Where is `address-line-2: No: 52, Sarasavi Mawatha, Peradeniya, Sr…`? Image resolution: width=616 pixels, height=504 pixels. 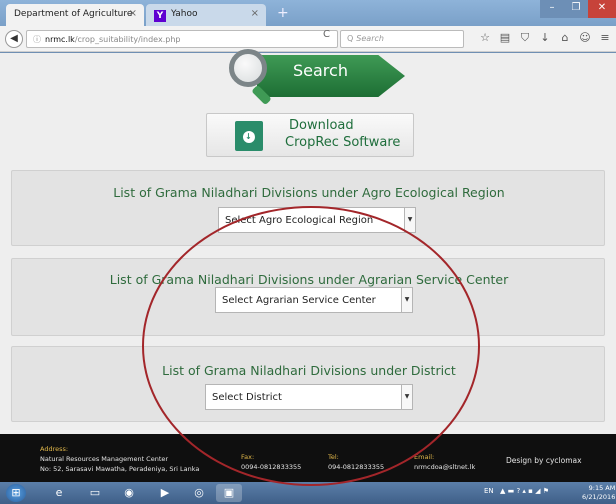 address-line-2: No: 52, Sarasavi Mawatha, Peradeniya, Sr… is located at coordinates (120, 469).